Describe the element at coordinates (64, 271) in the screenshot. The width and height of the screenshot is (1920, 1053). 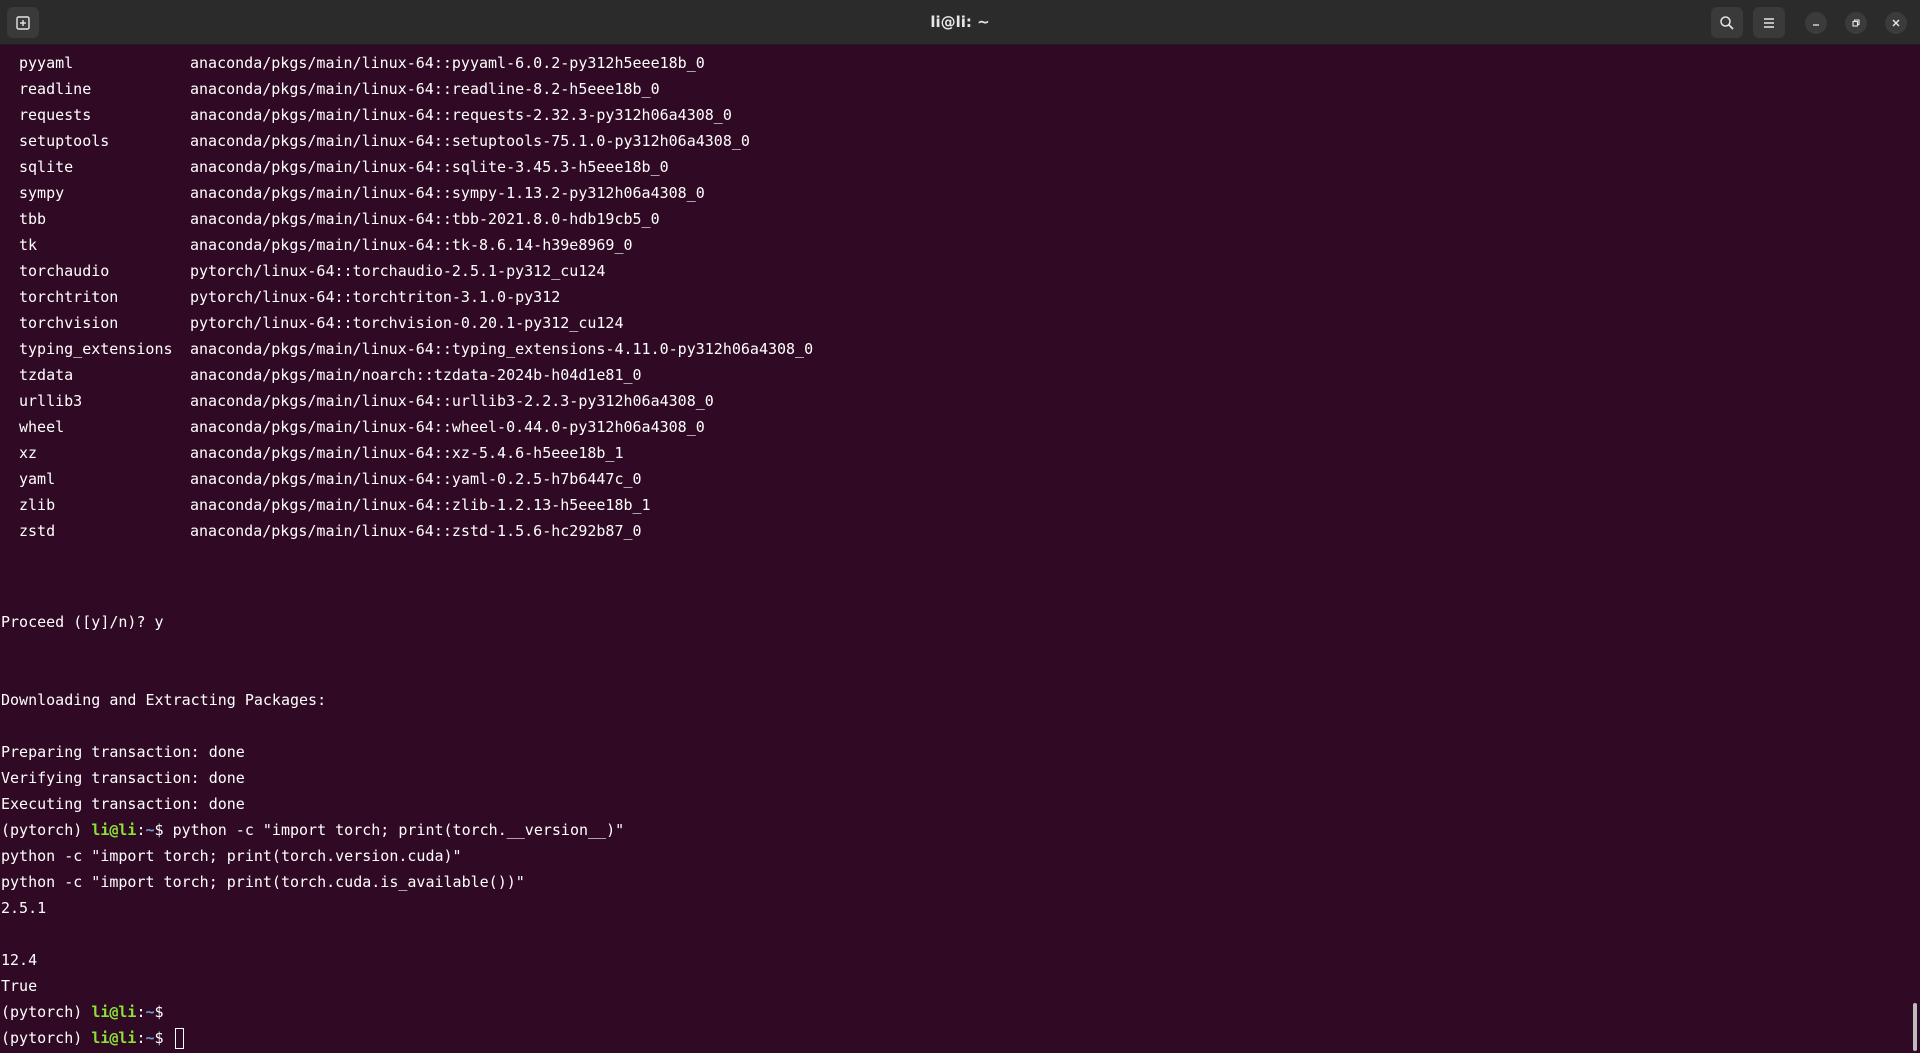
I see `package-name: torchaudio` at that location.